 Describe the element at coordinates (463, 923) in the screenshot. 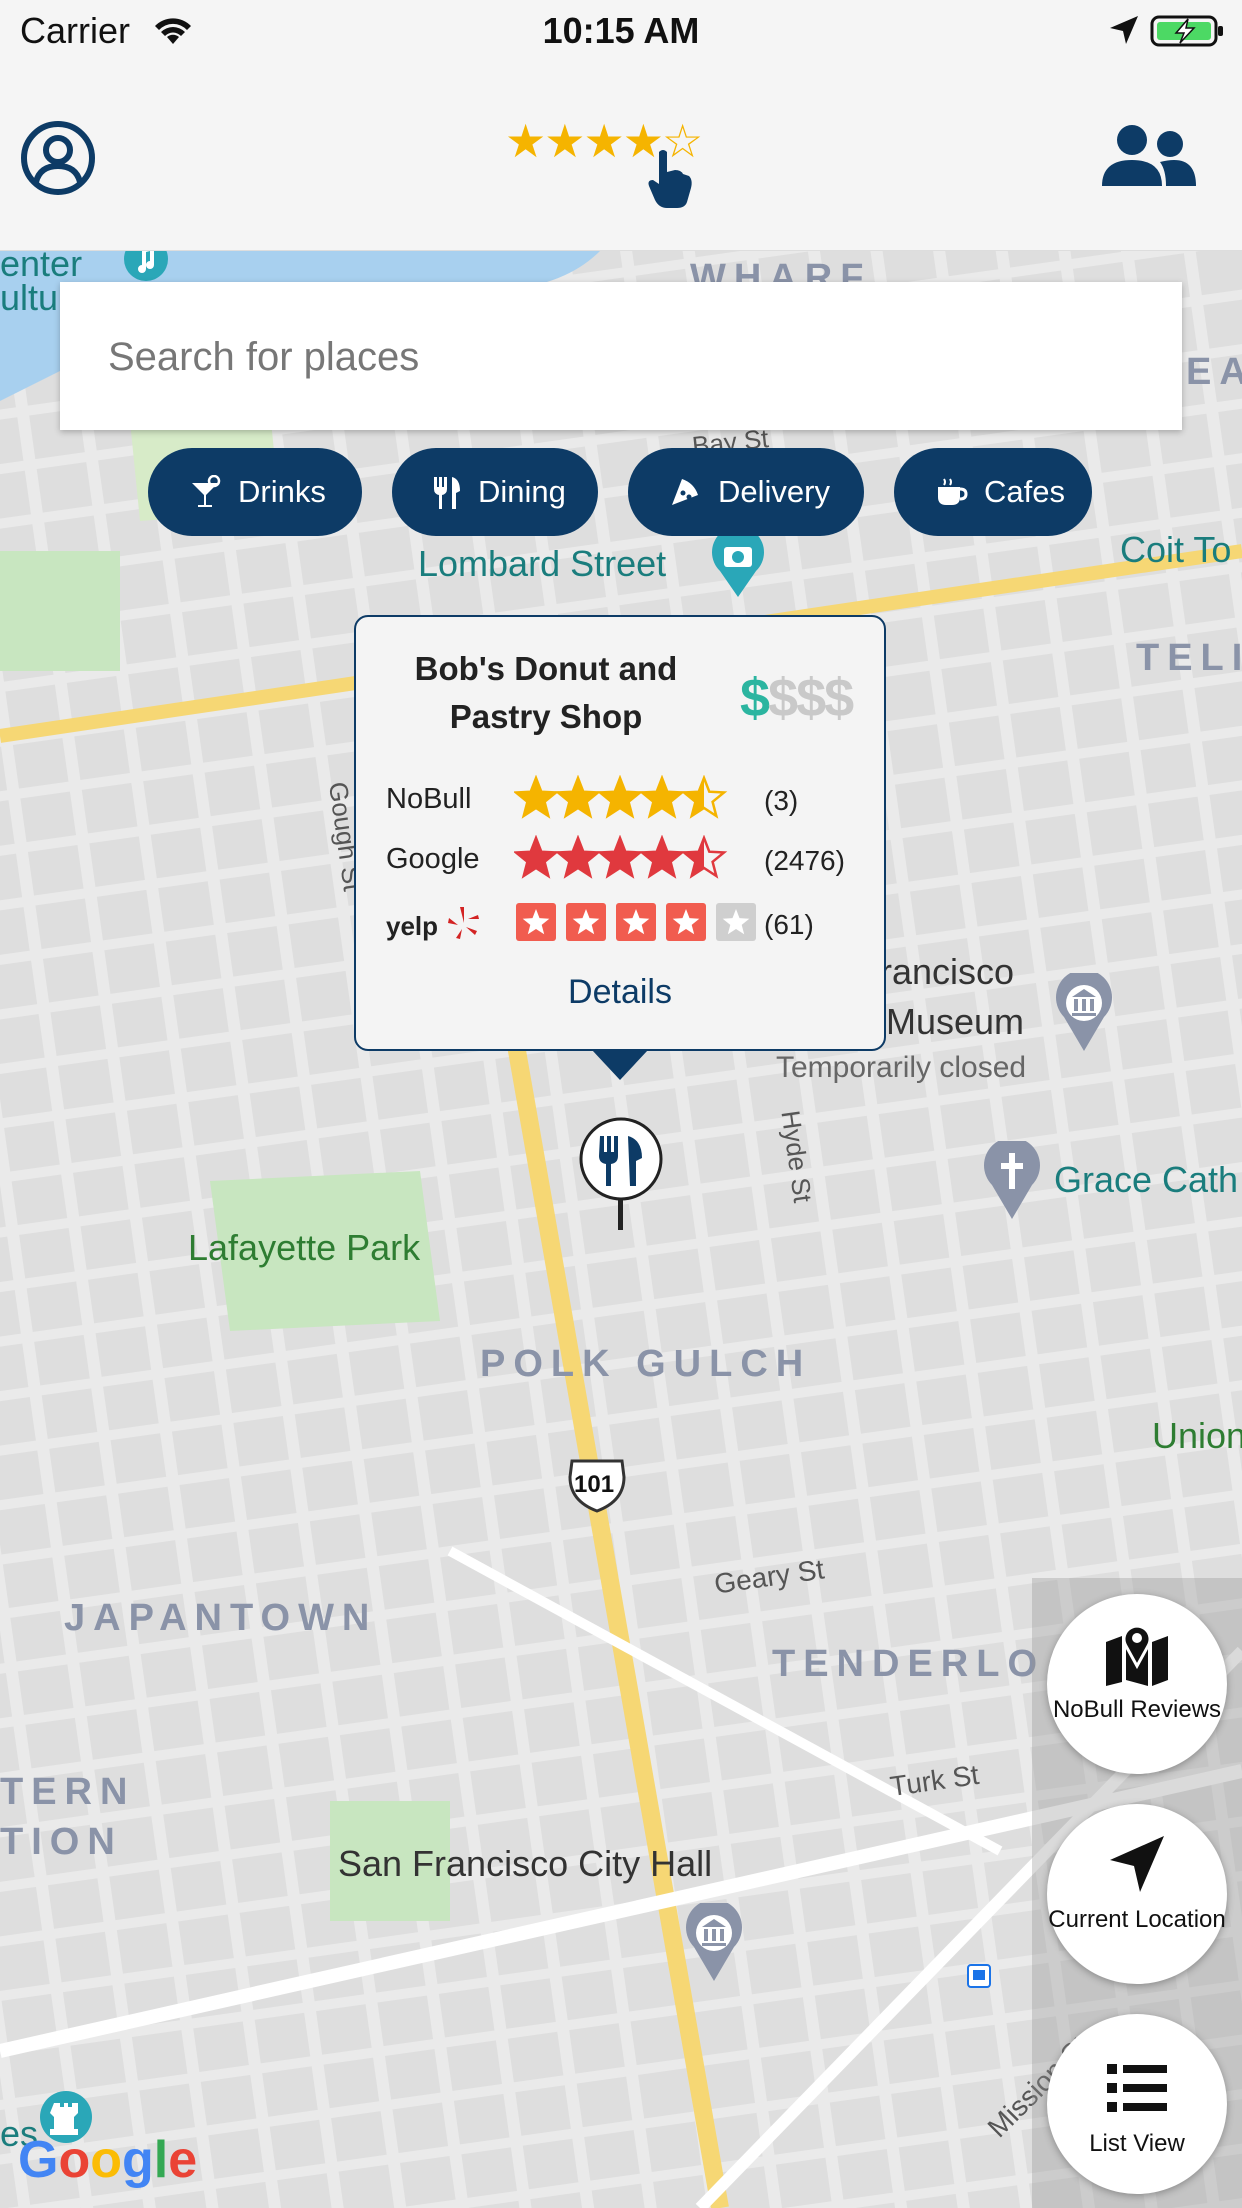

I see `yelp-burst-icon` at that location.